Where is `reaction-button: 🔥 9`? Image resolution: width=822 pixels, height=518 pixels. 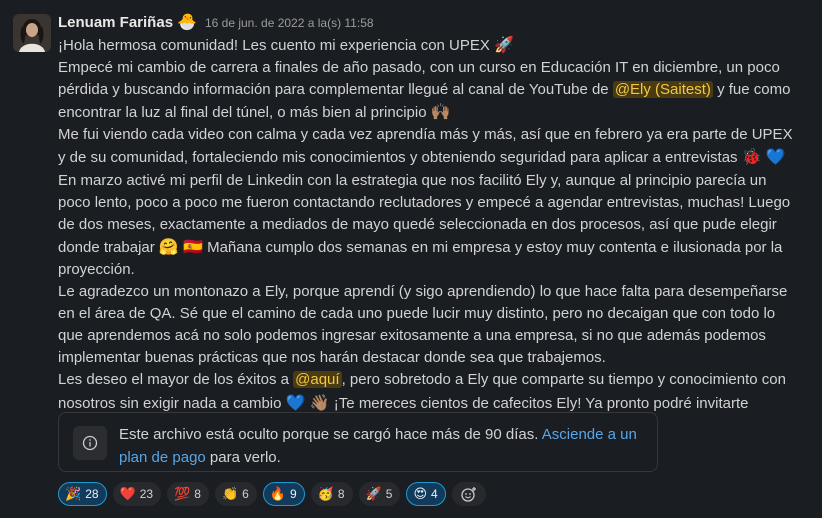 reaction-button: 🔥 9 is located at coordinates (283, 494).